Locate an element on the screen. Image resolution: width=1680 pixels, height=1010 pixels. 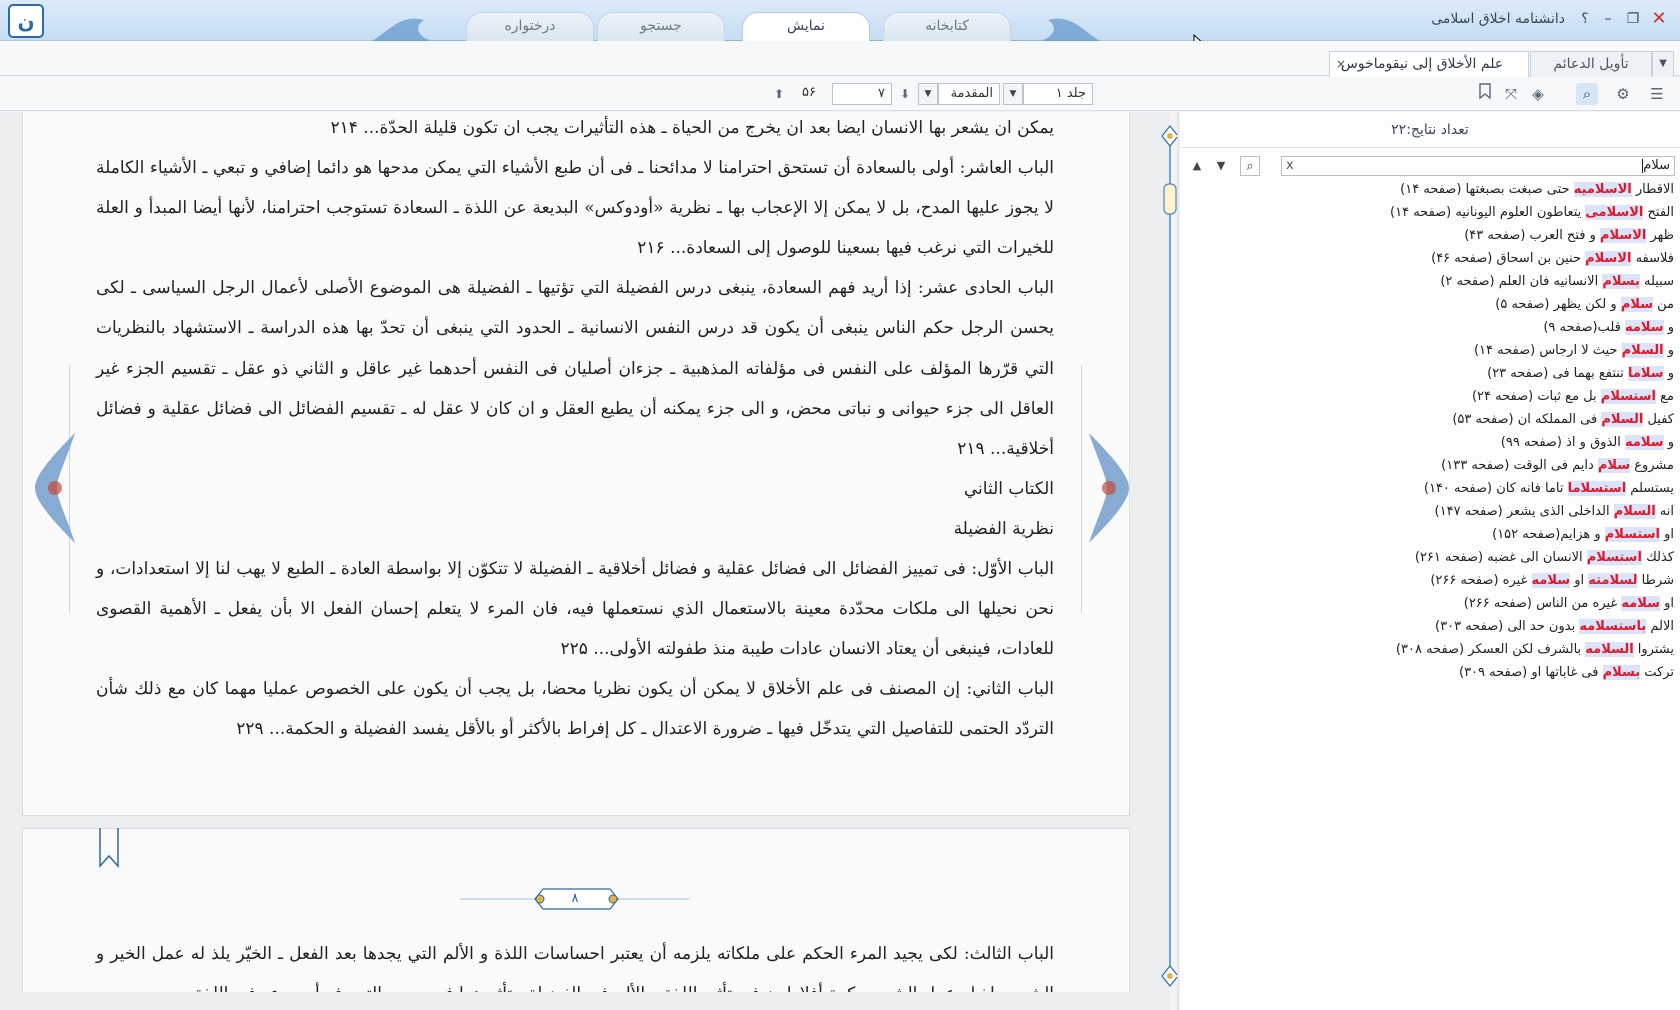
prev-page-icon: ⬆ is located at coordinates (779, 94).